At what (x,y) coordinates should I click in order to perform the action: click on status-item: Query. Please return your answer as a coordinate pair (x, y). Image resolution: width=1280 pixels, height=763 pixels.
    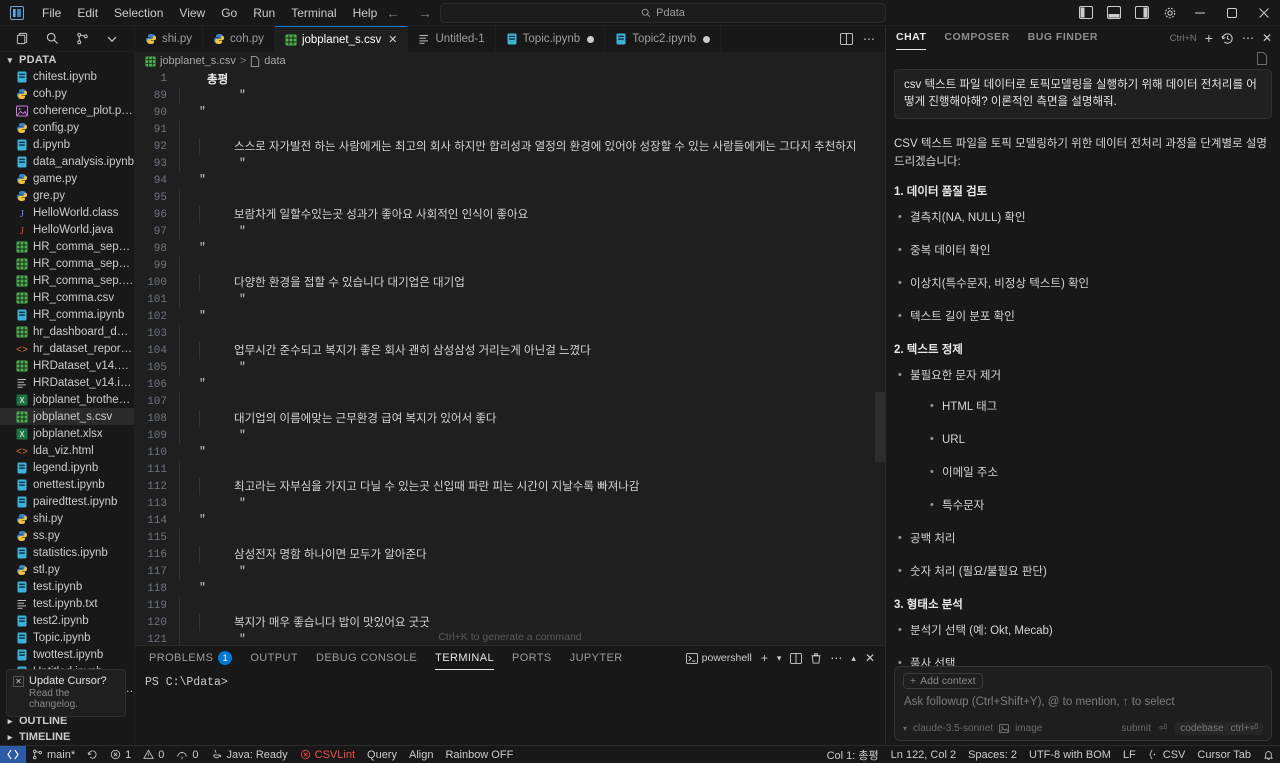
    Looking at the image, I should click on (382, 754).